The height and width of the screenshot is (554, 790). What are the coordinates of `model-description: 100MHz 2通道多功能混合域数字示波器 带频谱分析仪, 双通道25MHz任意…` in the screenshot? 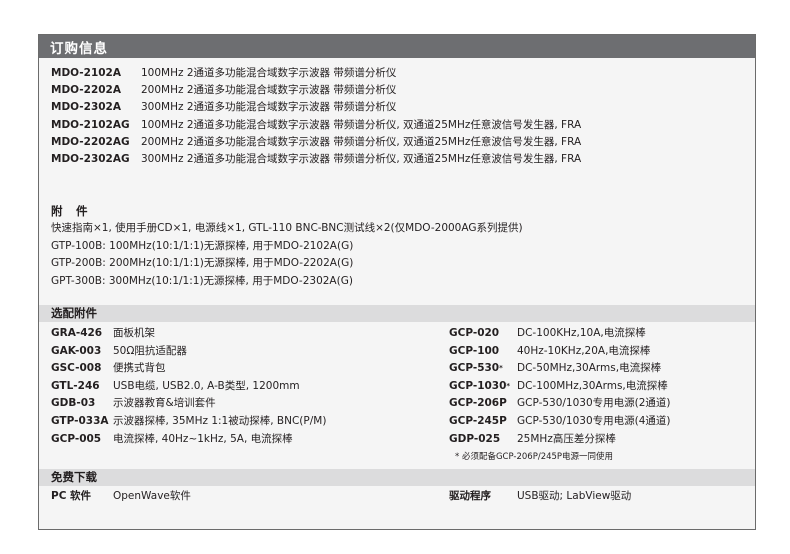 It's located at (361, 124).